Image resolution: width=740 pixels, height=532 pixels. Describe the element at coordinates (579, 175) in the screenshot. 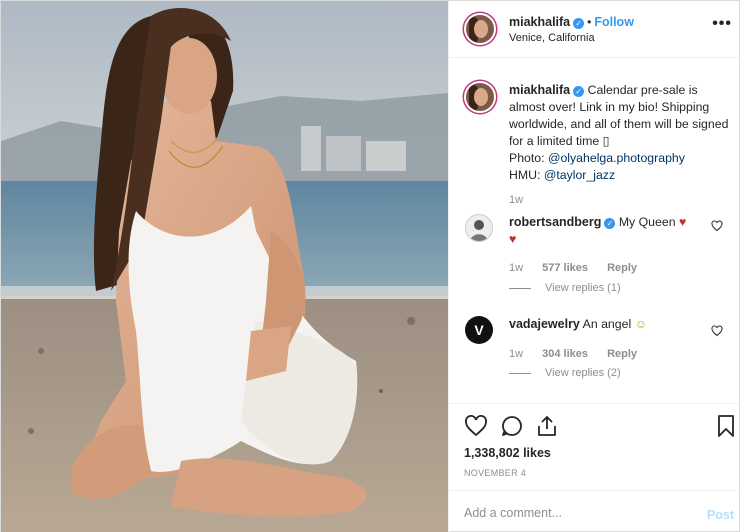

I see `hmu-credit-mention: @taylor_jazz` at that location.